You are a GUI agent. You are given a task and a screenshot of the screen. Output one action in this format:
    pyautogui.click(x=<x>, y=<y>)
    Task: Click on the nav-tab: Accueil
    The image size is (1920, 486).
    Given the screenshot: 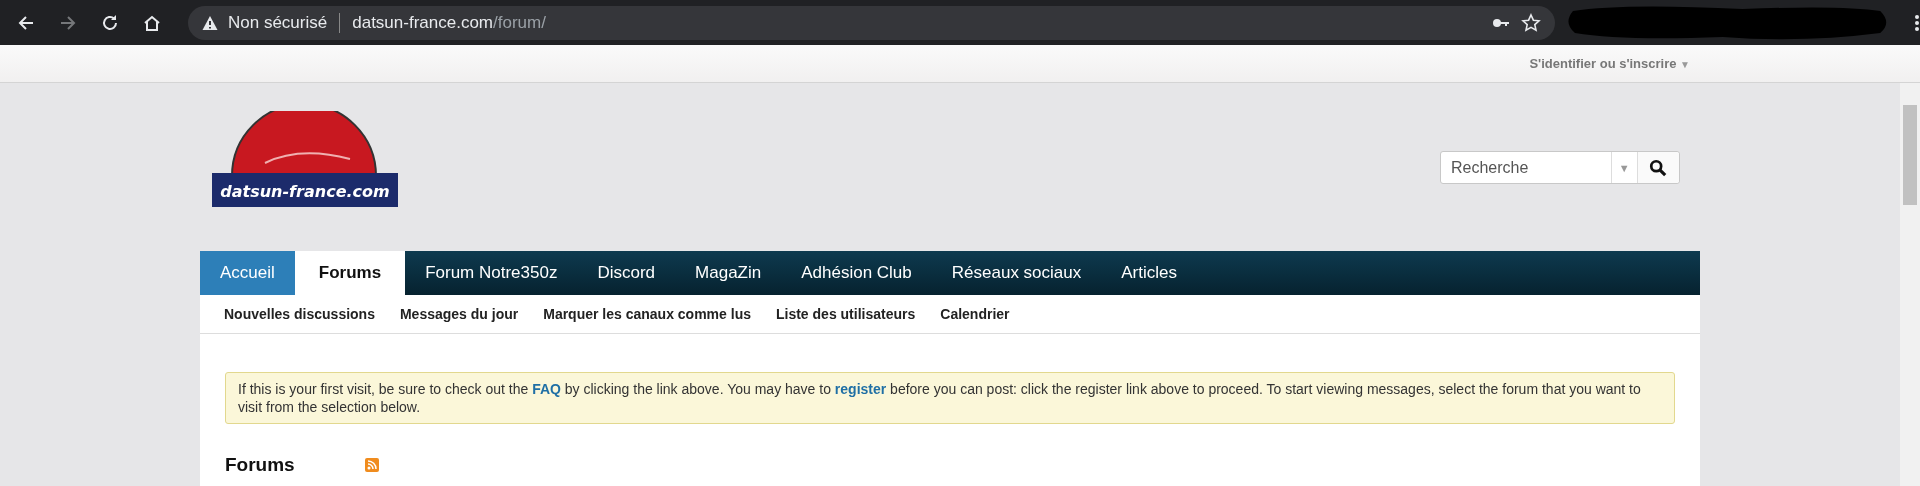 What is the action you would take?
    pyautogui.click(x=247, y=273)
    